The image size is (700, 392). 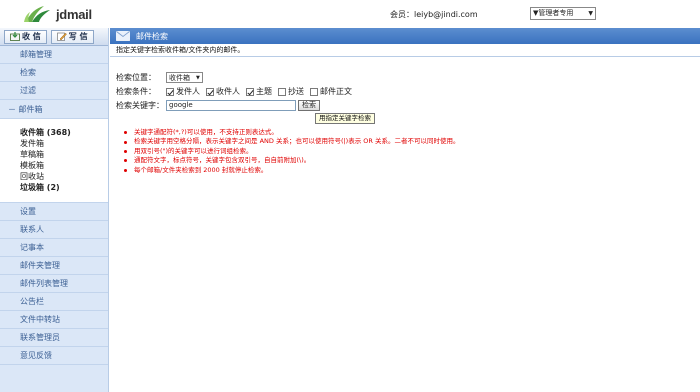 I want to click on location-label: 检索位置：, so click(x=136, y=77).